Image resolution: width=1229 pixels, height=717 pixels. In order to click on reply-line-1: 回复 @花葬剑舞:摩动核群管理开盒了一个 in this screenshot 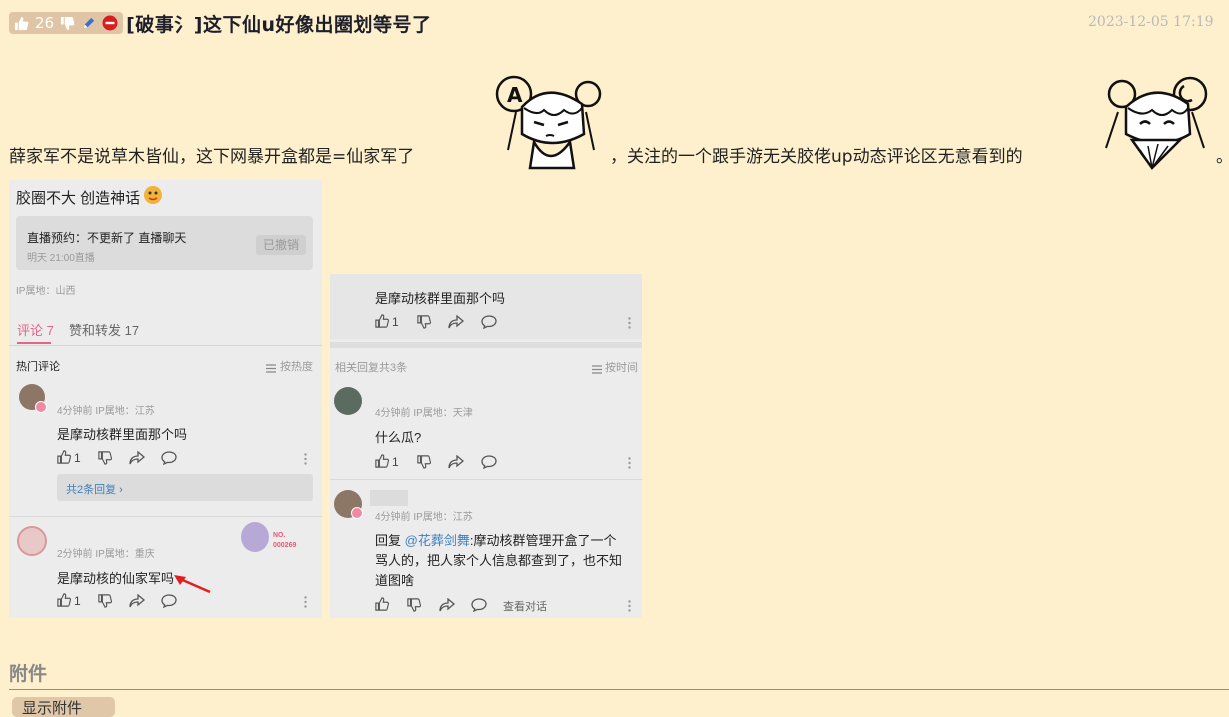, I will do `click(495, 539)`.